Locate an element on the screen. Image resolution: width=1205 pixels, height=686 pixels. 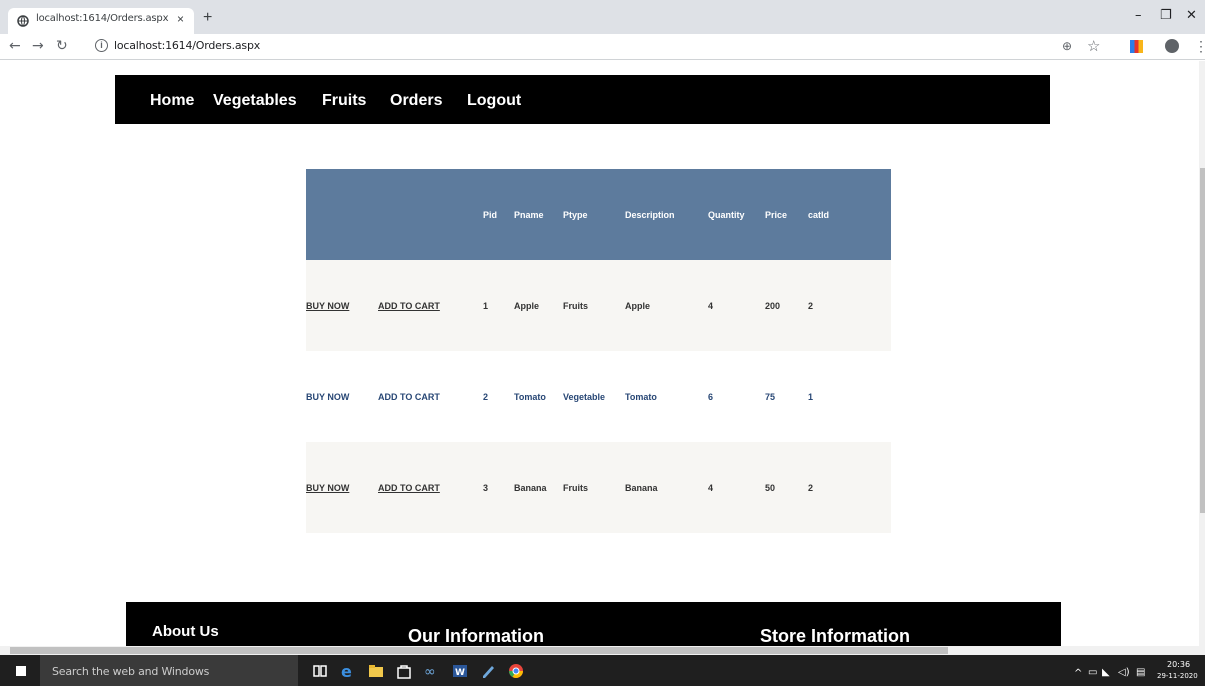
edge-browser-icon: e is located at coordinates (348, 671).